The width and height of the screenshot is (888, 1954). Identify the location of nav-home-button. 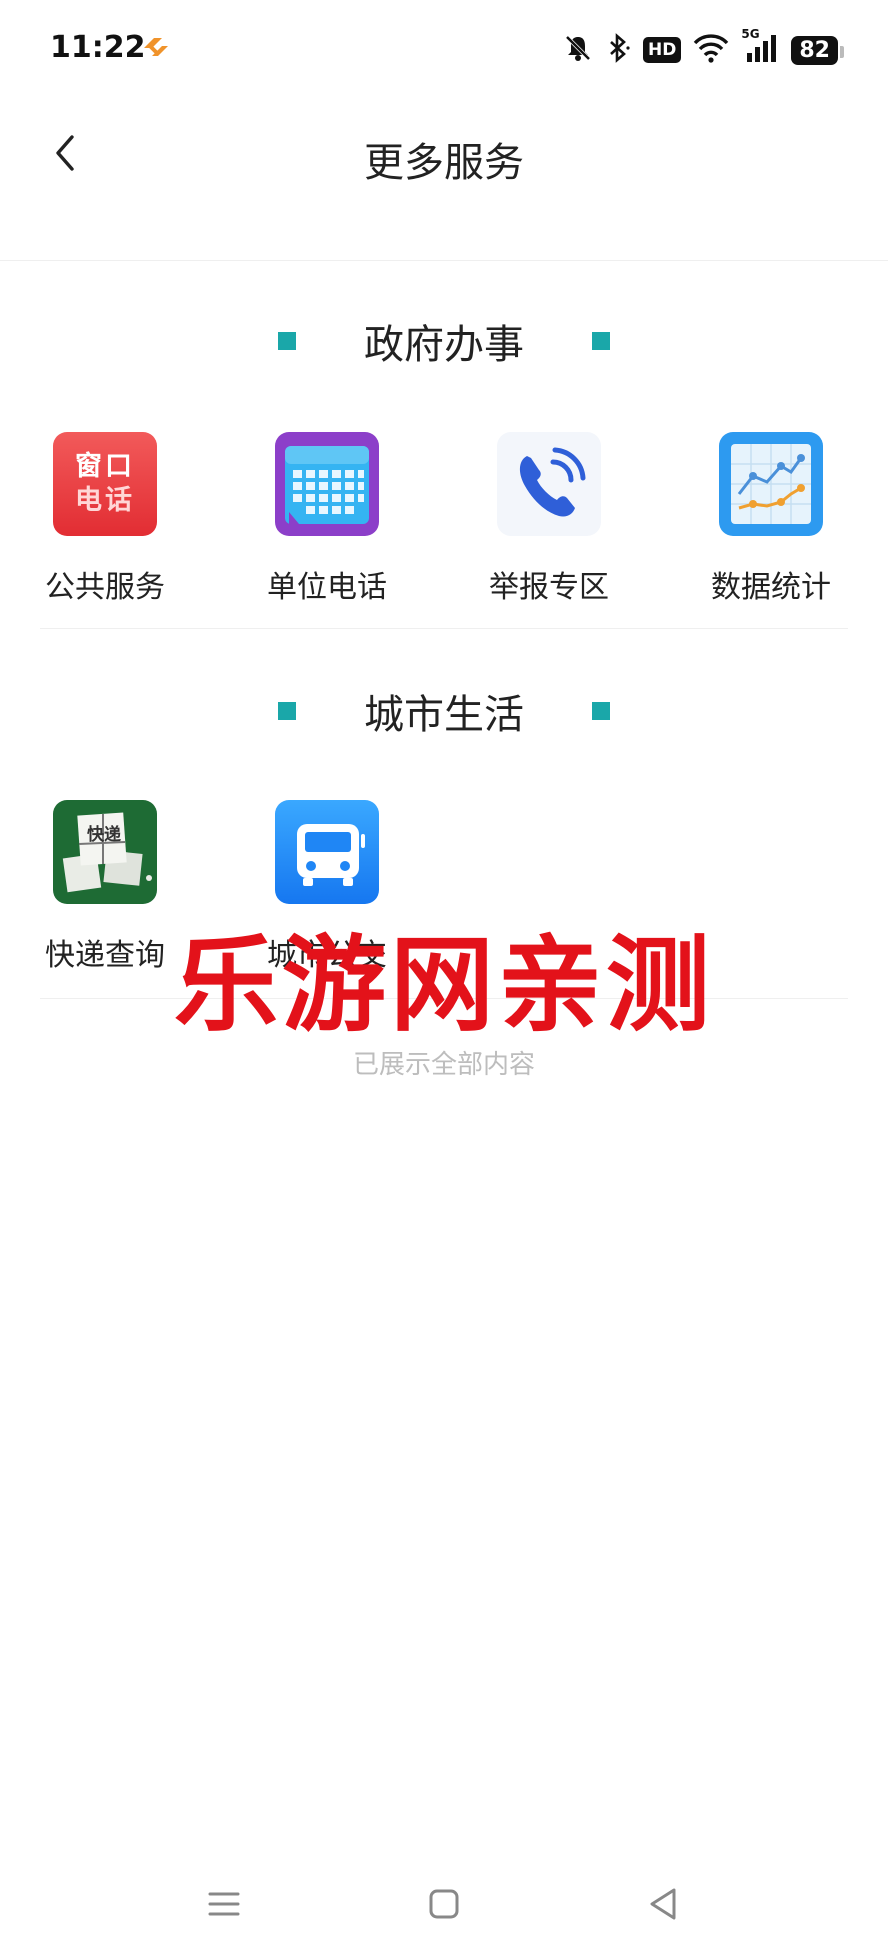
(444, 1904).